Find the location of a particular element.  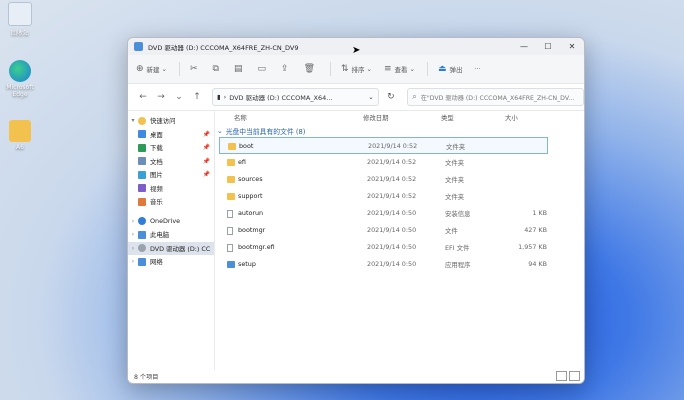

sidebar-item-network: › 网络 is located at coordinates (171, 262).